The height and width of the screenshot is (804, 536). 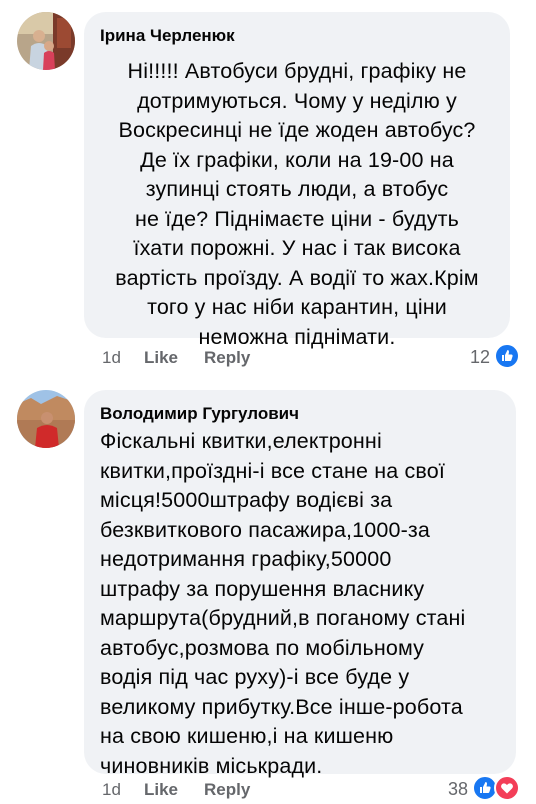 What do you see at coordinates (480, 357) in the screenshot?
I see `reaction-count: 12` at bounding box center [480, 357].